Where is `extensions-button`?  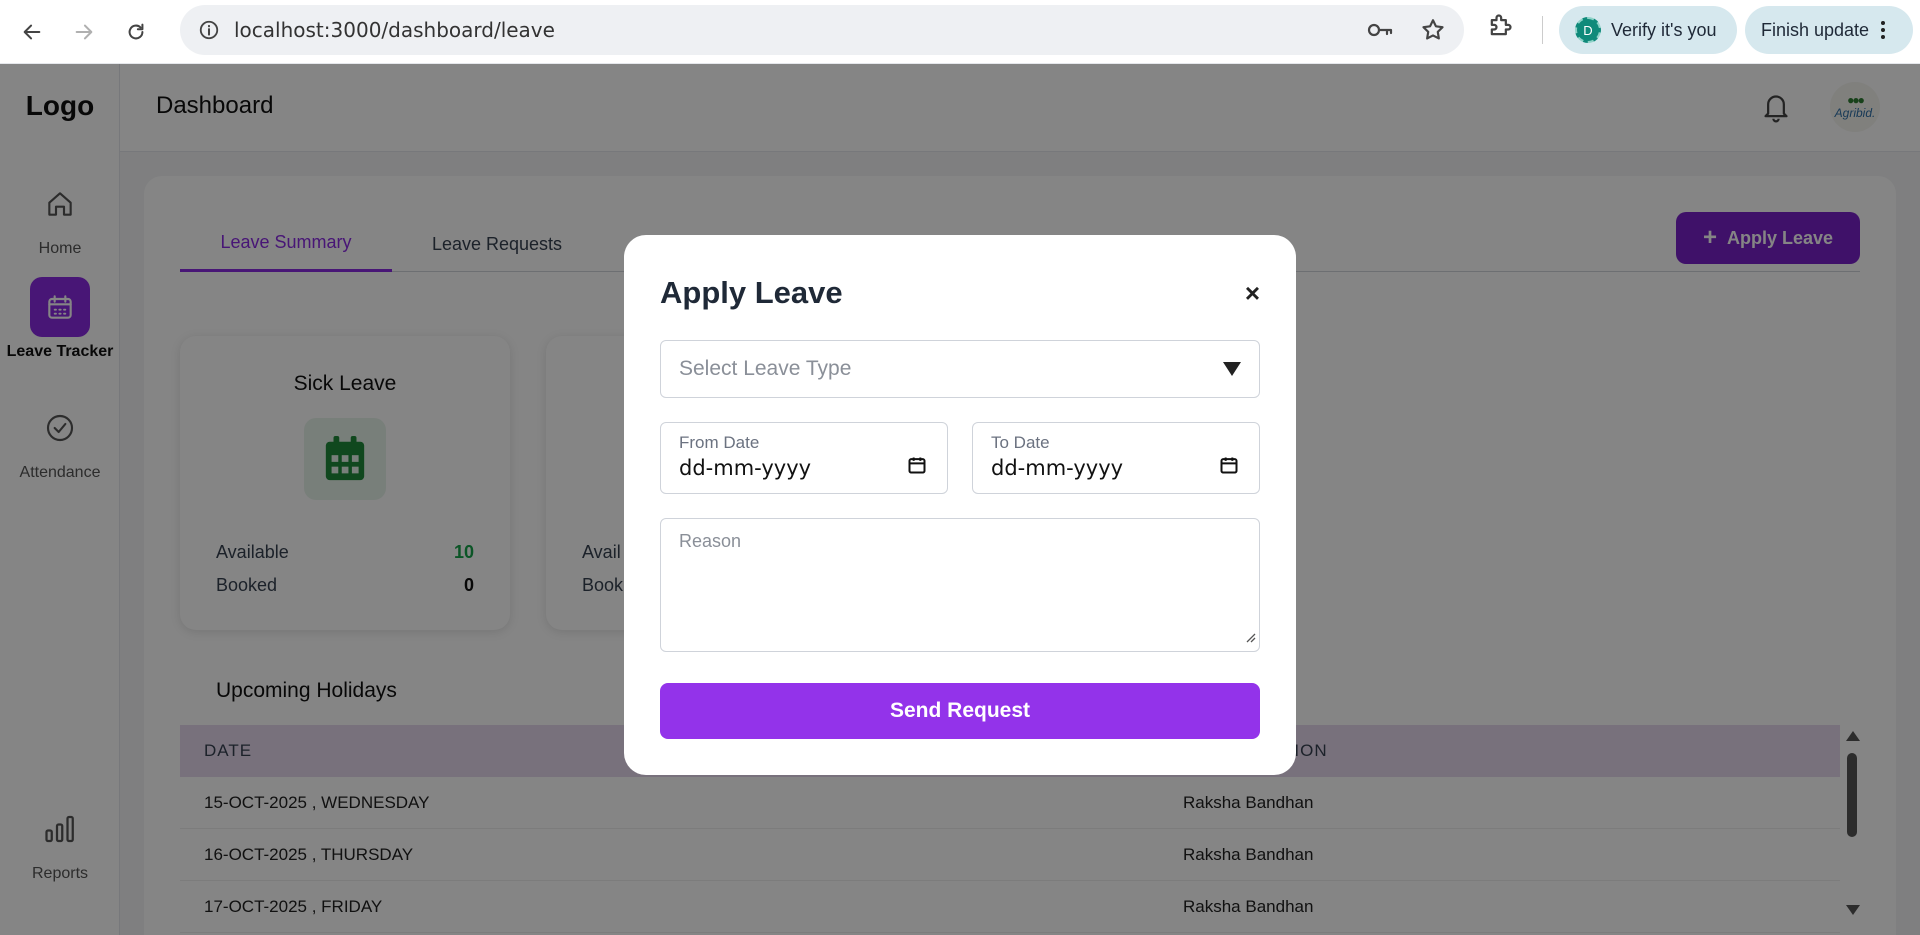
extensions-button is located at coordinates (1500, 28).